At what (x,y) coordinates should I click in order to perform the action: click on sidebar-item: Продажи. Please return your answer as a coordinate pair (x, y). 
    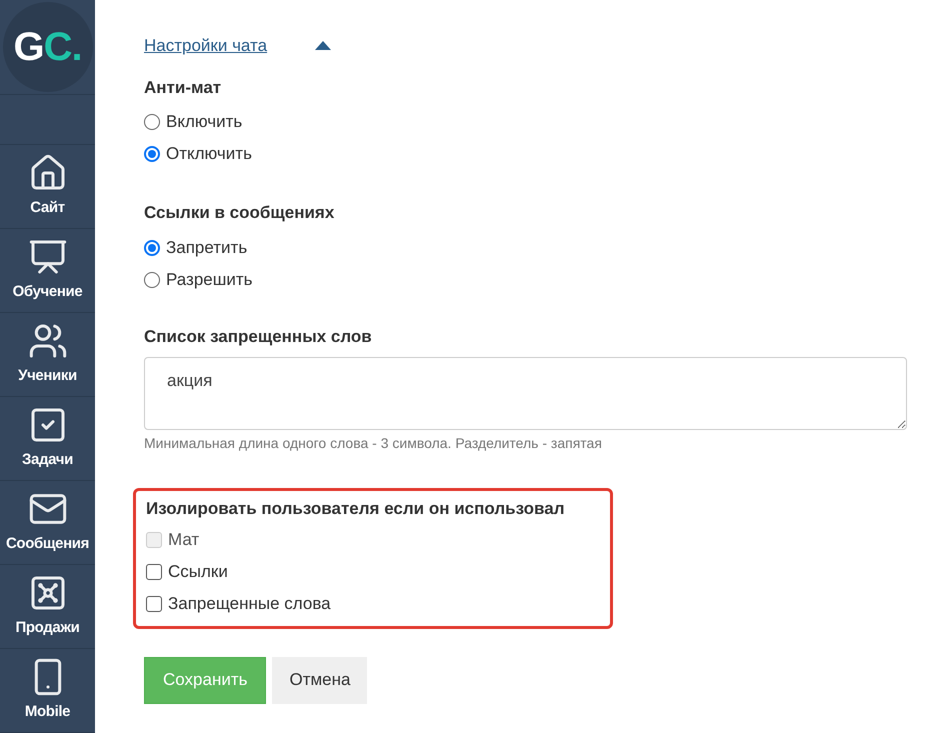
    Looking at the image, I should click on (47, 607).